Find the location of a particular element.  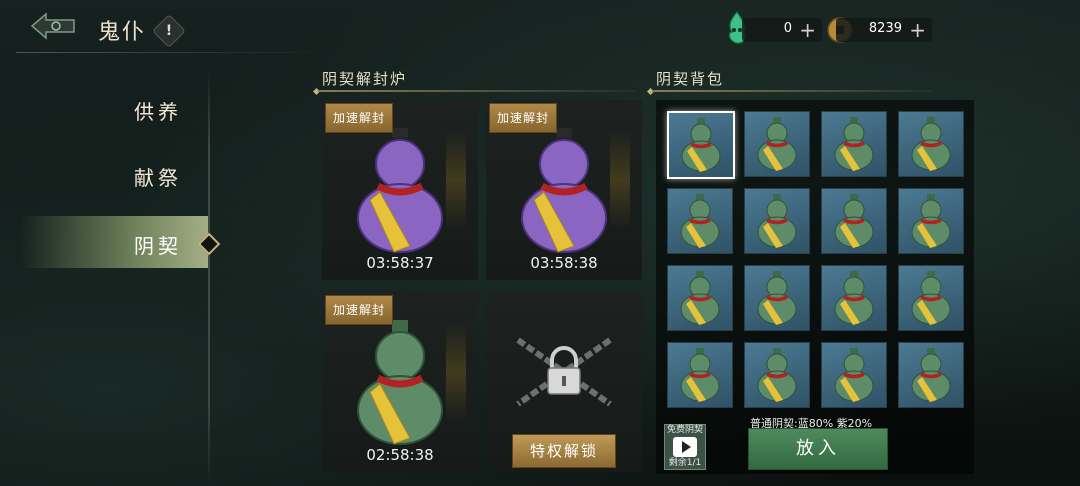

privilege-unlock-button: 特权解锁 is located at coordinates (564, 451).